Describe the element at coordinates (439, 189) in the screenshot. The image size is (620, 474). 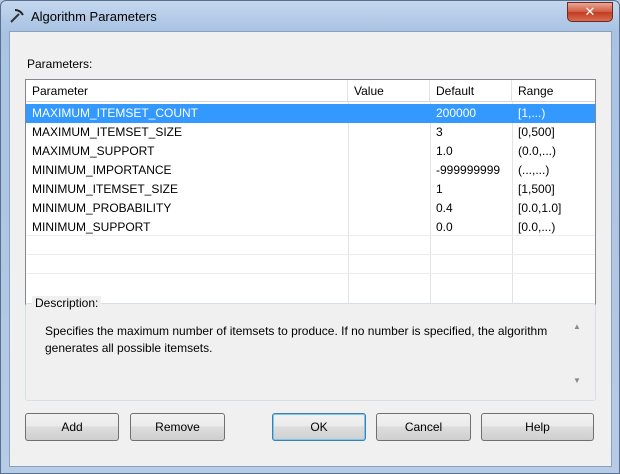
I see `cell-default: 1` at that location.